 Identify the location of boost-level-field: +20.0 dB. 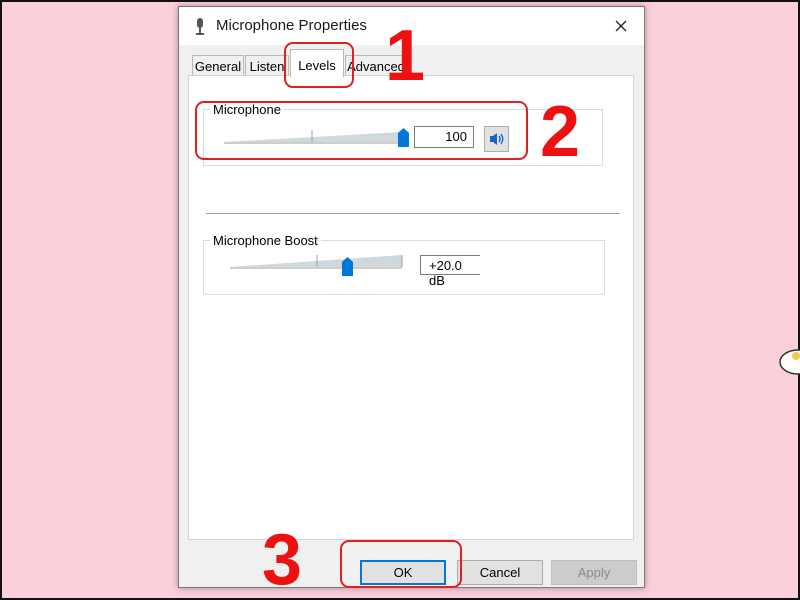
(450, 271).